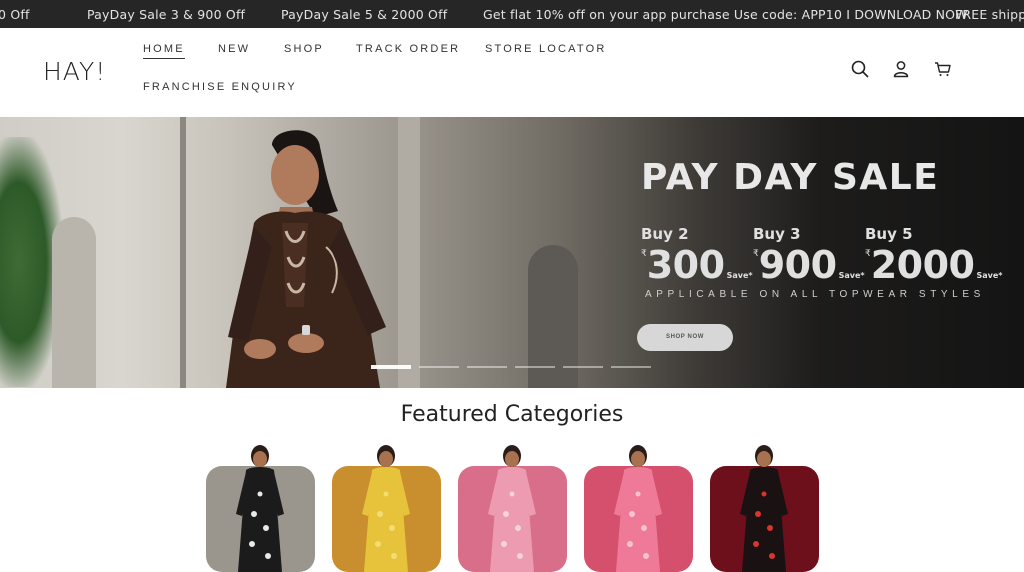  Describe the element at coordinates (408, 49) in the screenshot. I see `nav-track-order: TRACK ORDER` at that location.